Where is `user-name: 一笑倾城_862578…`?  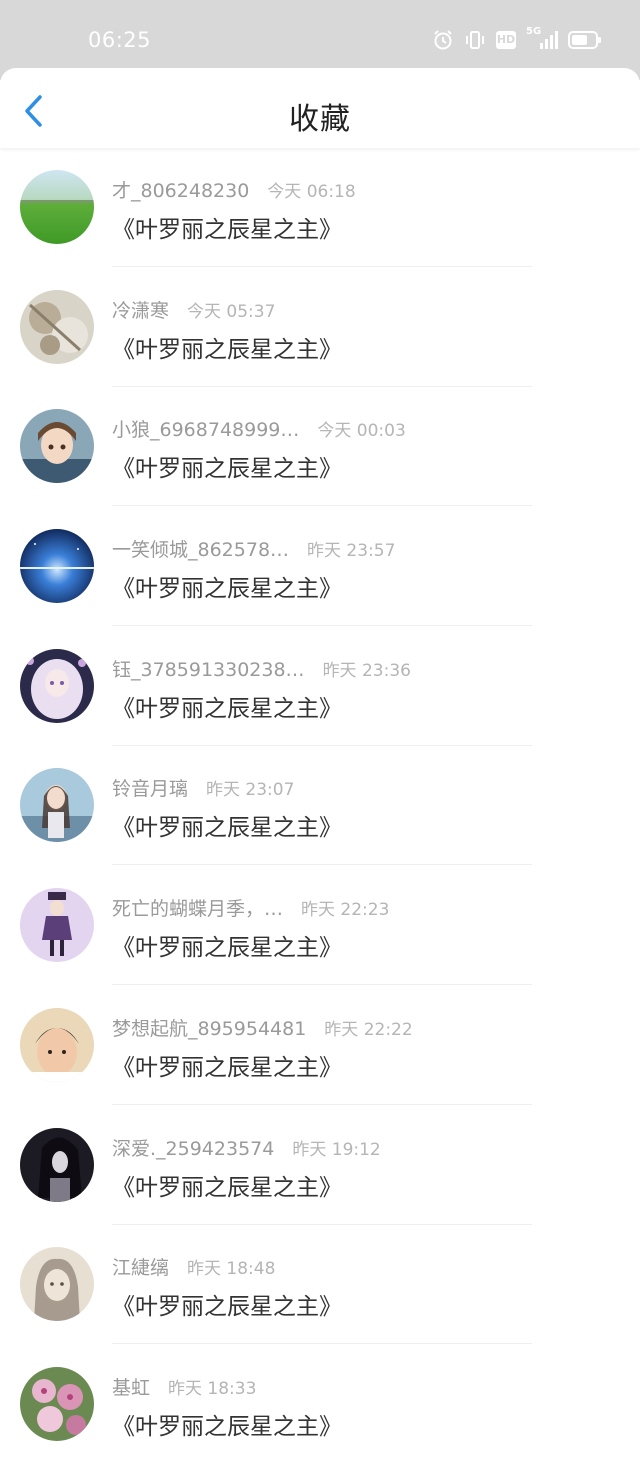 user-name: 一笑倾城_862578… is located at coordinates (200, 548).